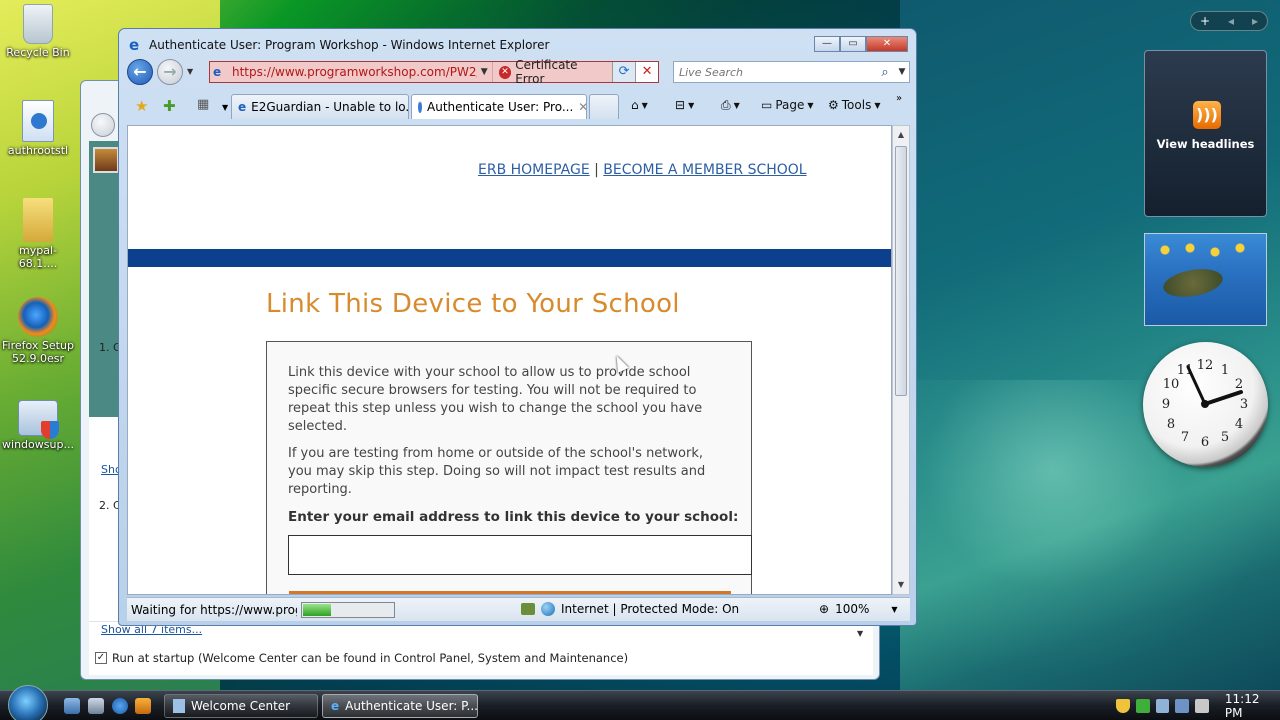 The image size is (1280, 720). I want to click on header-color-bar, so click(509, 258).